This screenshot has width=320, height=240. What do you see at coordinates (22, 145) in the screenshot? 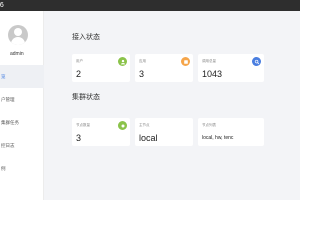
I see `sidebar-item-monitor-logs: 控日志` at bounding box center [22, 145].